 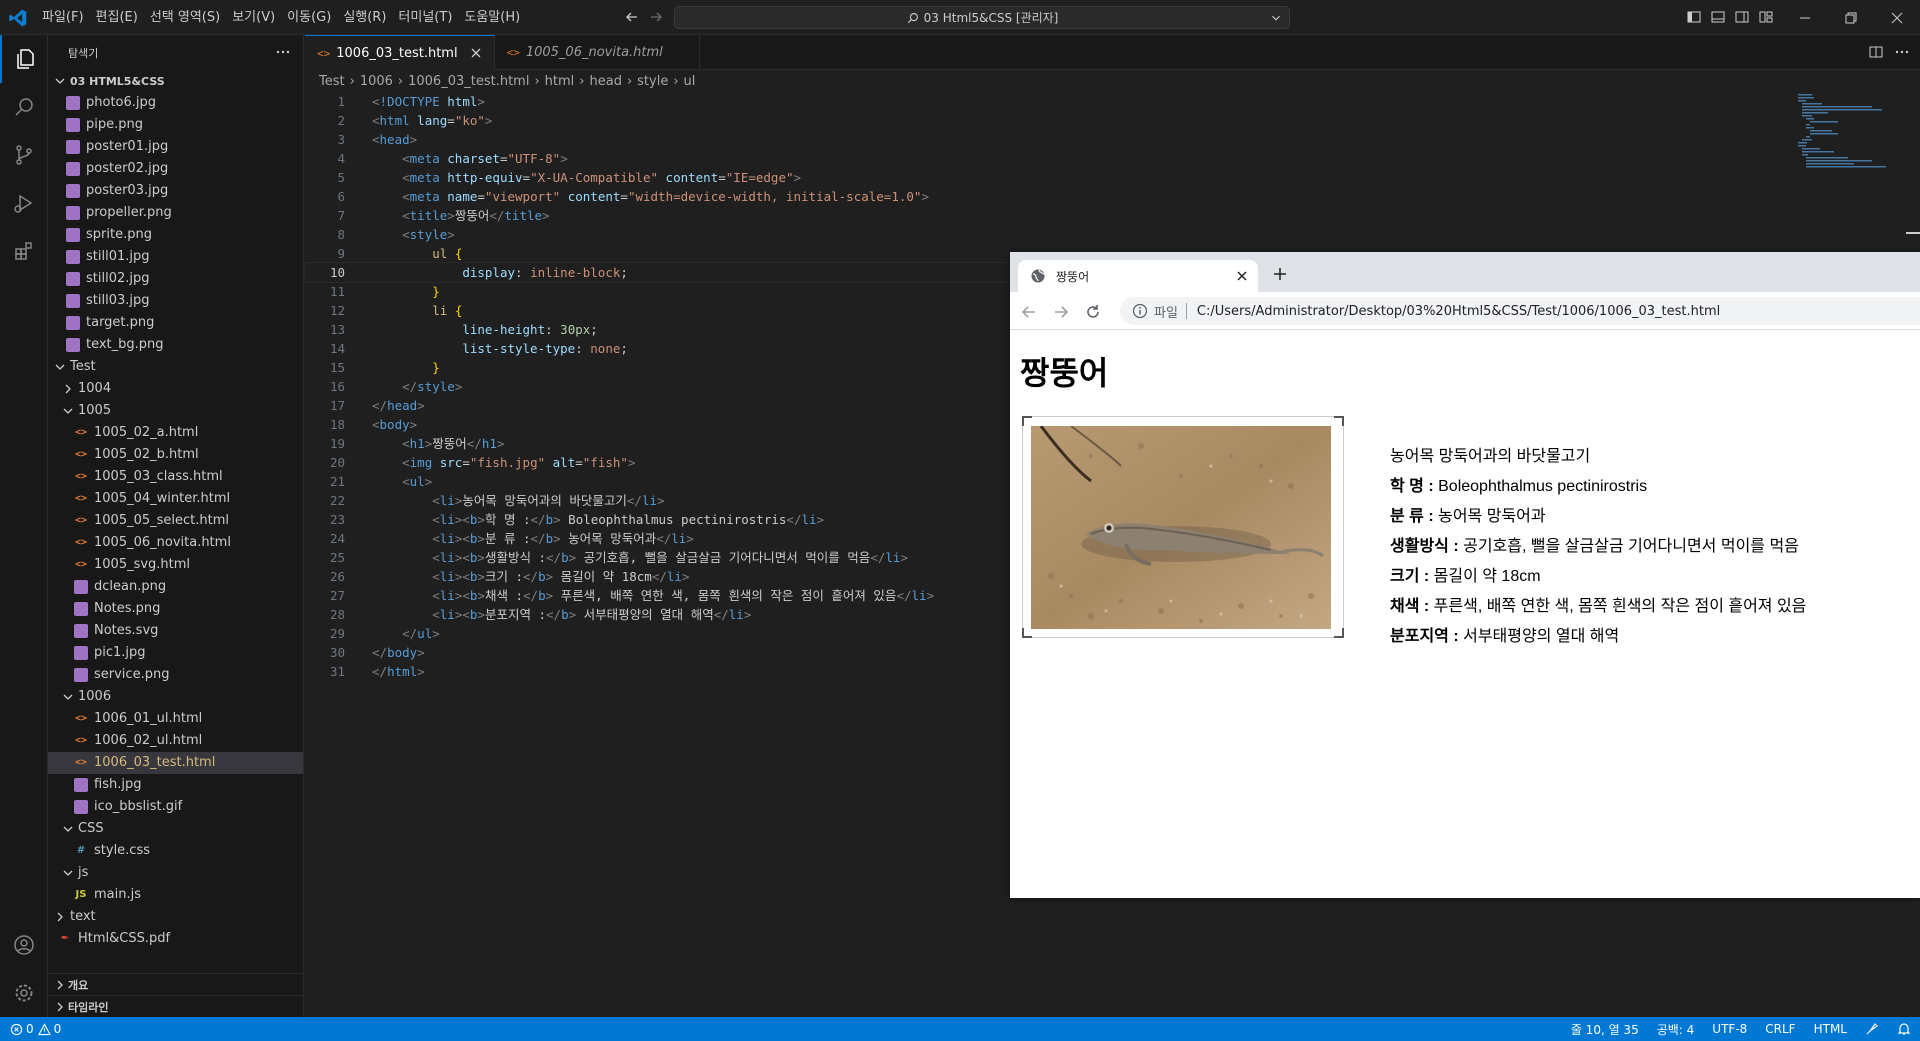 I want to click on command-center: 03 Html5&CSS [관리자], so click(x=982, y=17).